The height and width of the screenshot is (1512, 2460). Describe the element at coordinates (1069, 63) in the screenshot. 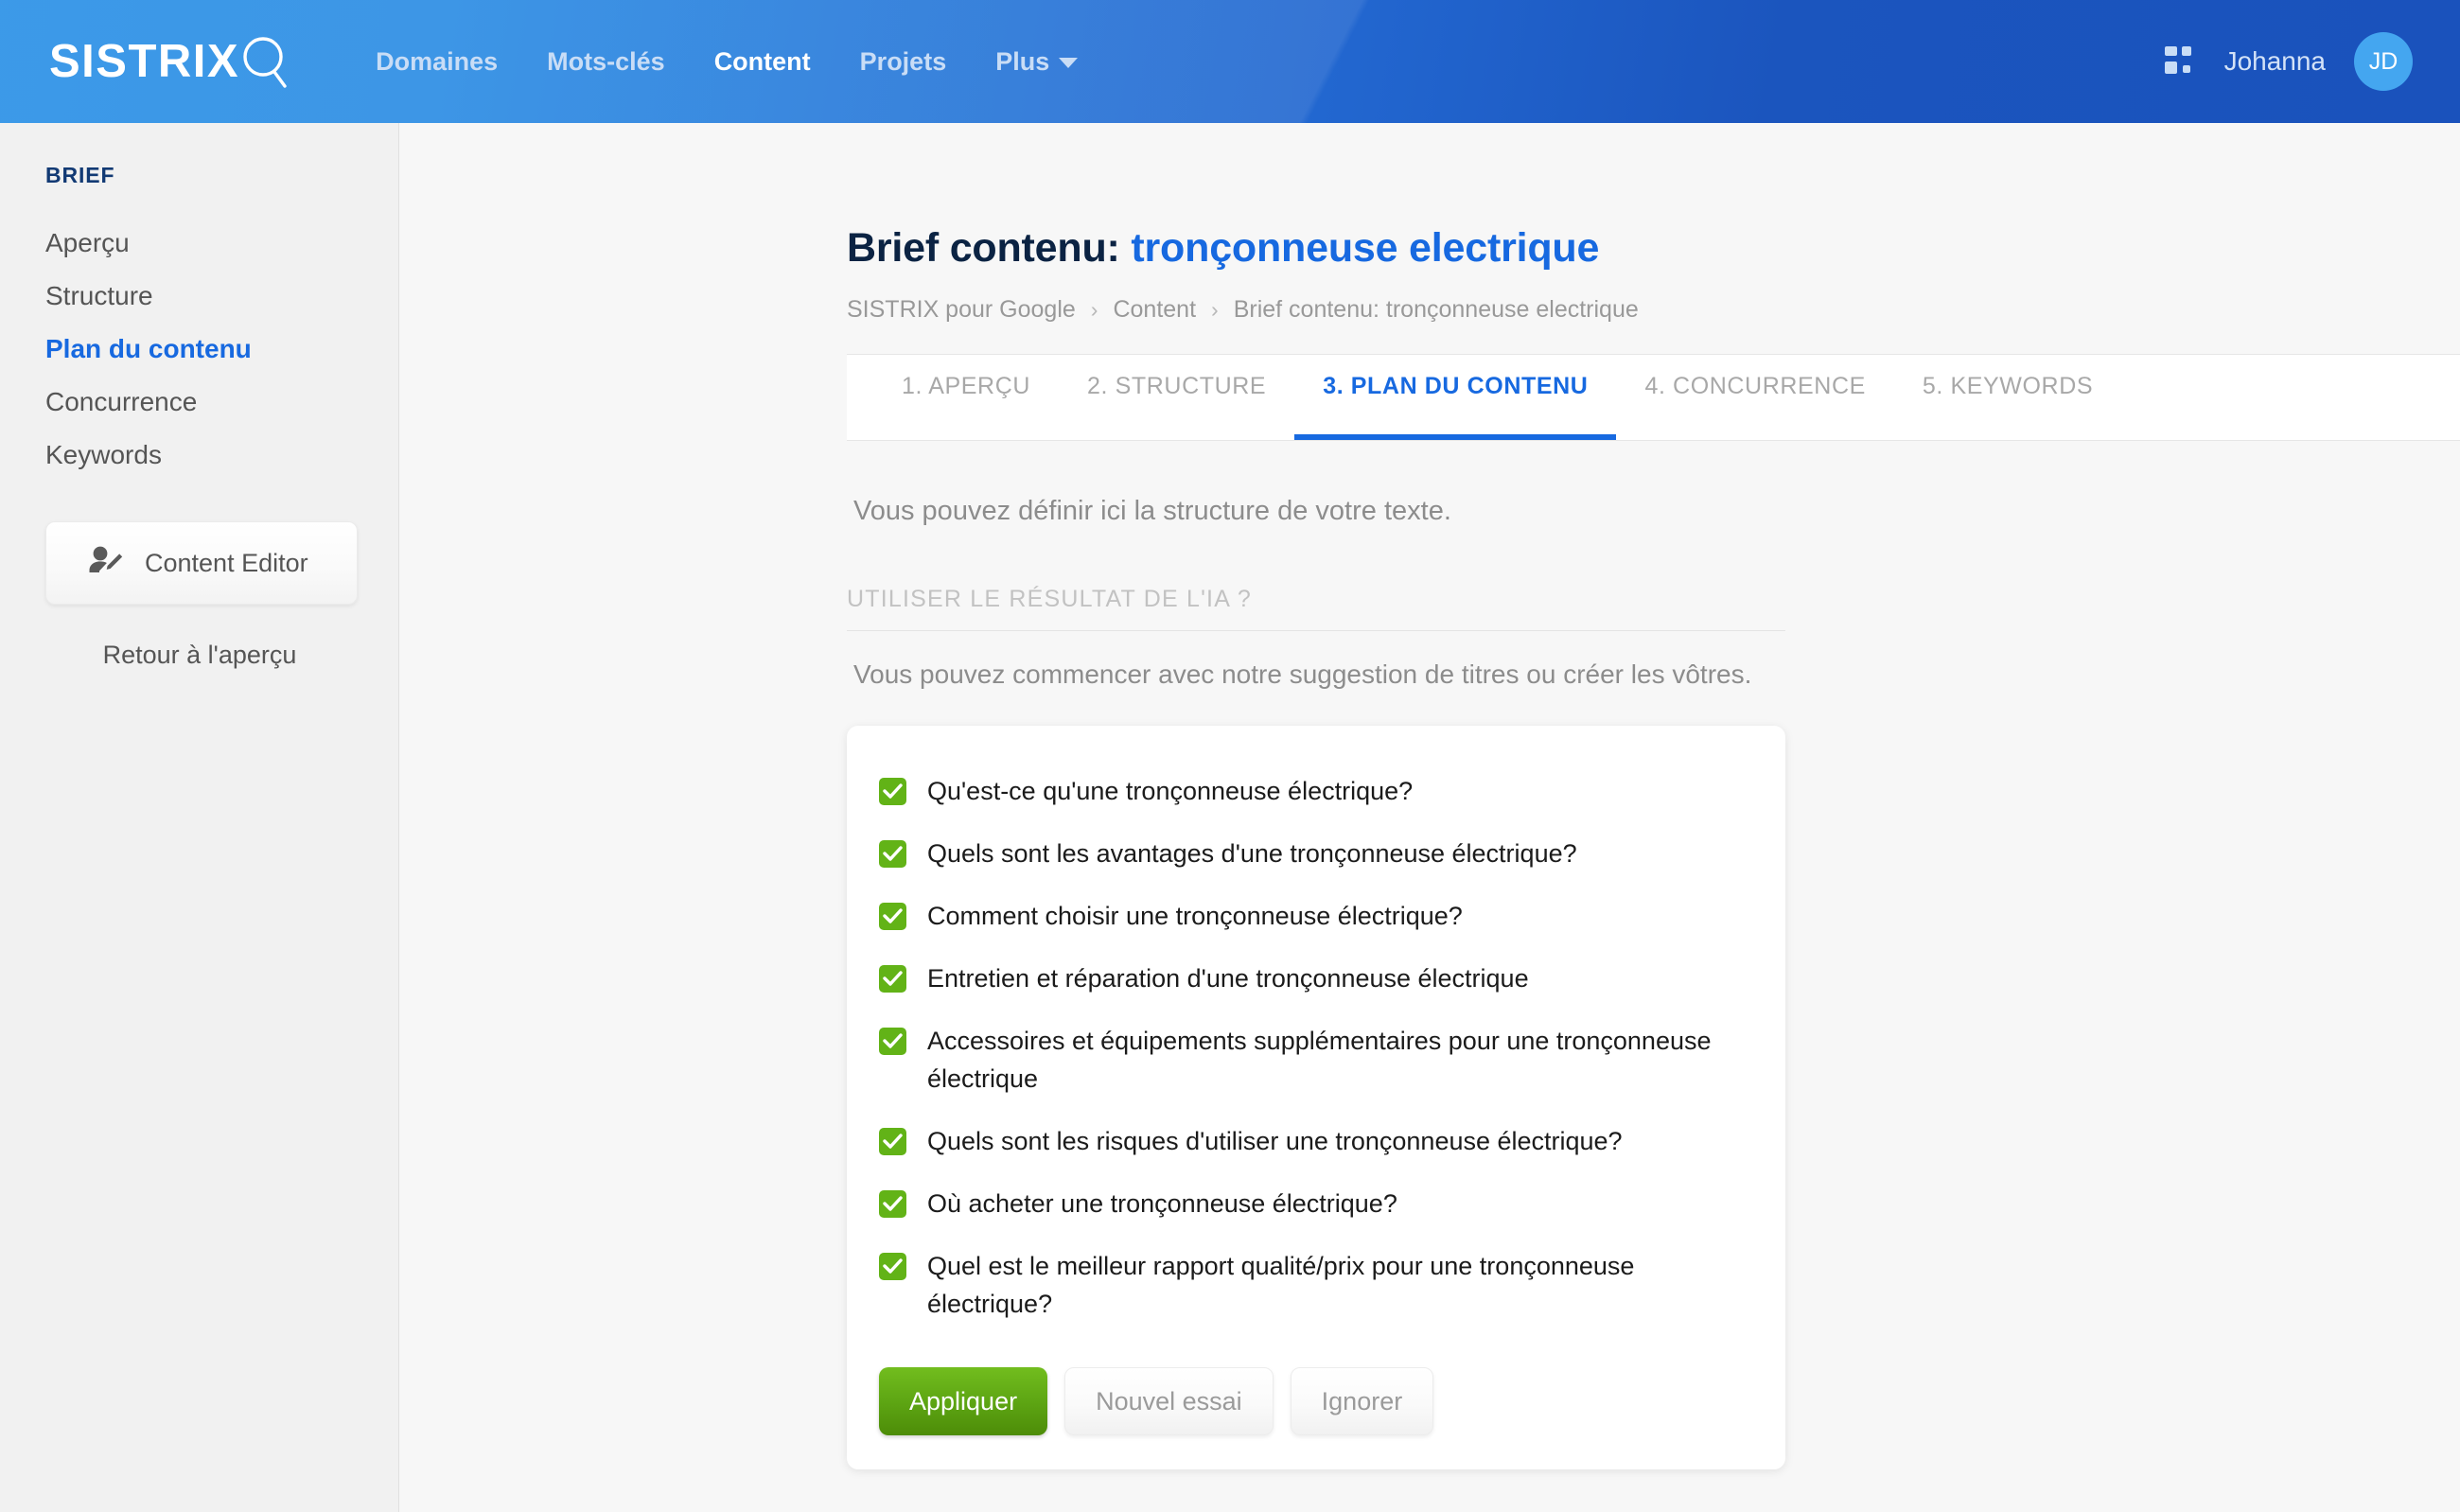

I see `chevron-down-icon` at that location.